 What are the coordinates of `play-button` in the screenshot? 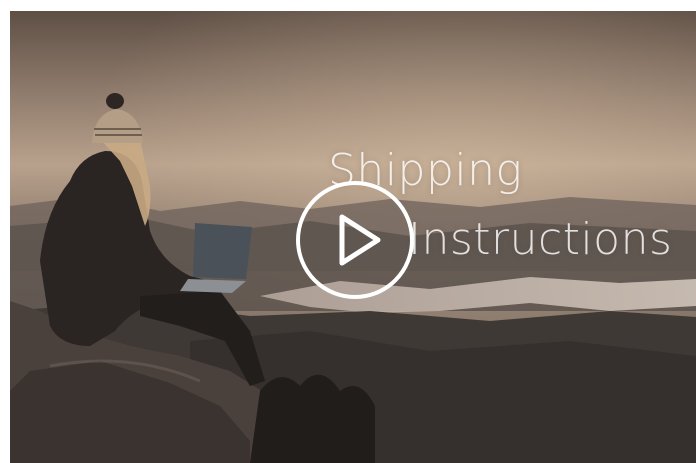 It's located at (355, 240).